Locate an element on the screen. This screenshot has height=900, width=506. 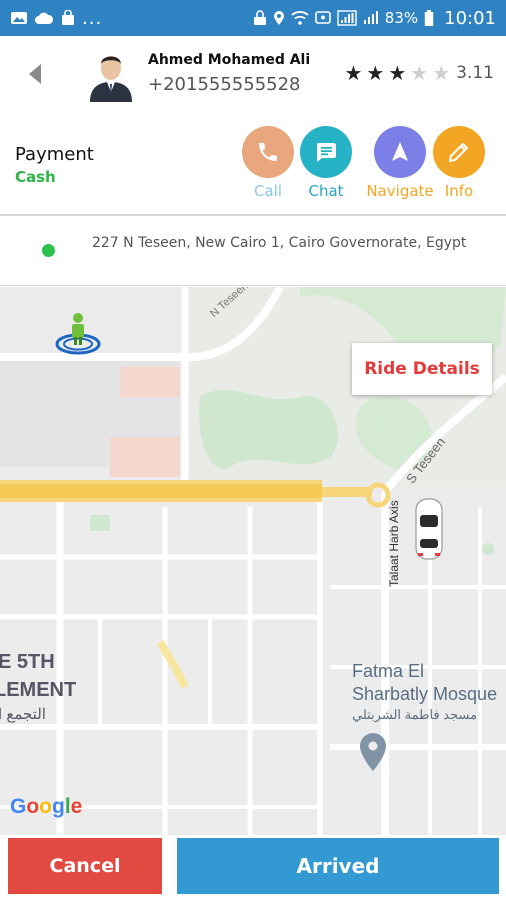
cloud-icon is located at coordinates (44, 18).